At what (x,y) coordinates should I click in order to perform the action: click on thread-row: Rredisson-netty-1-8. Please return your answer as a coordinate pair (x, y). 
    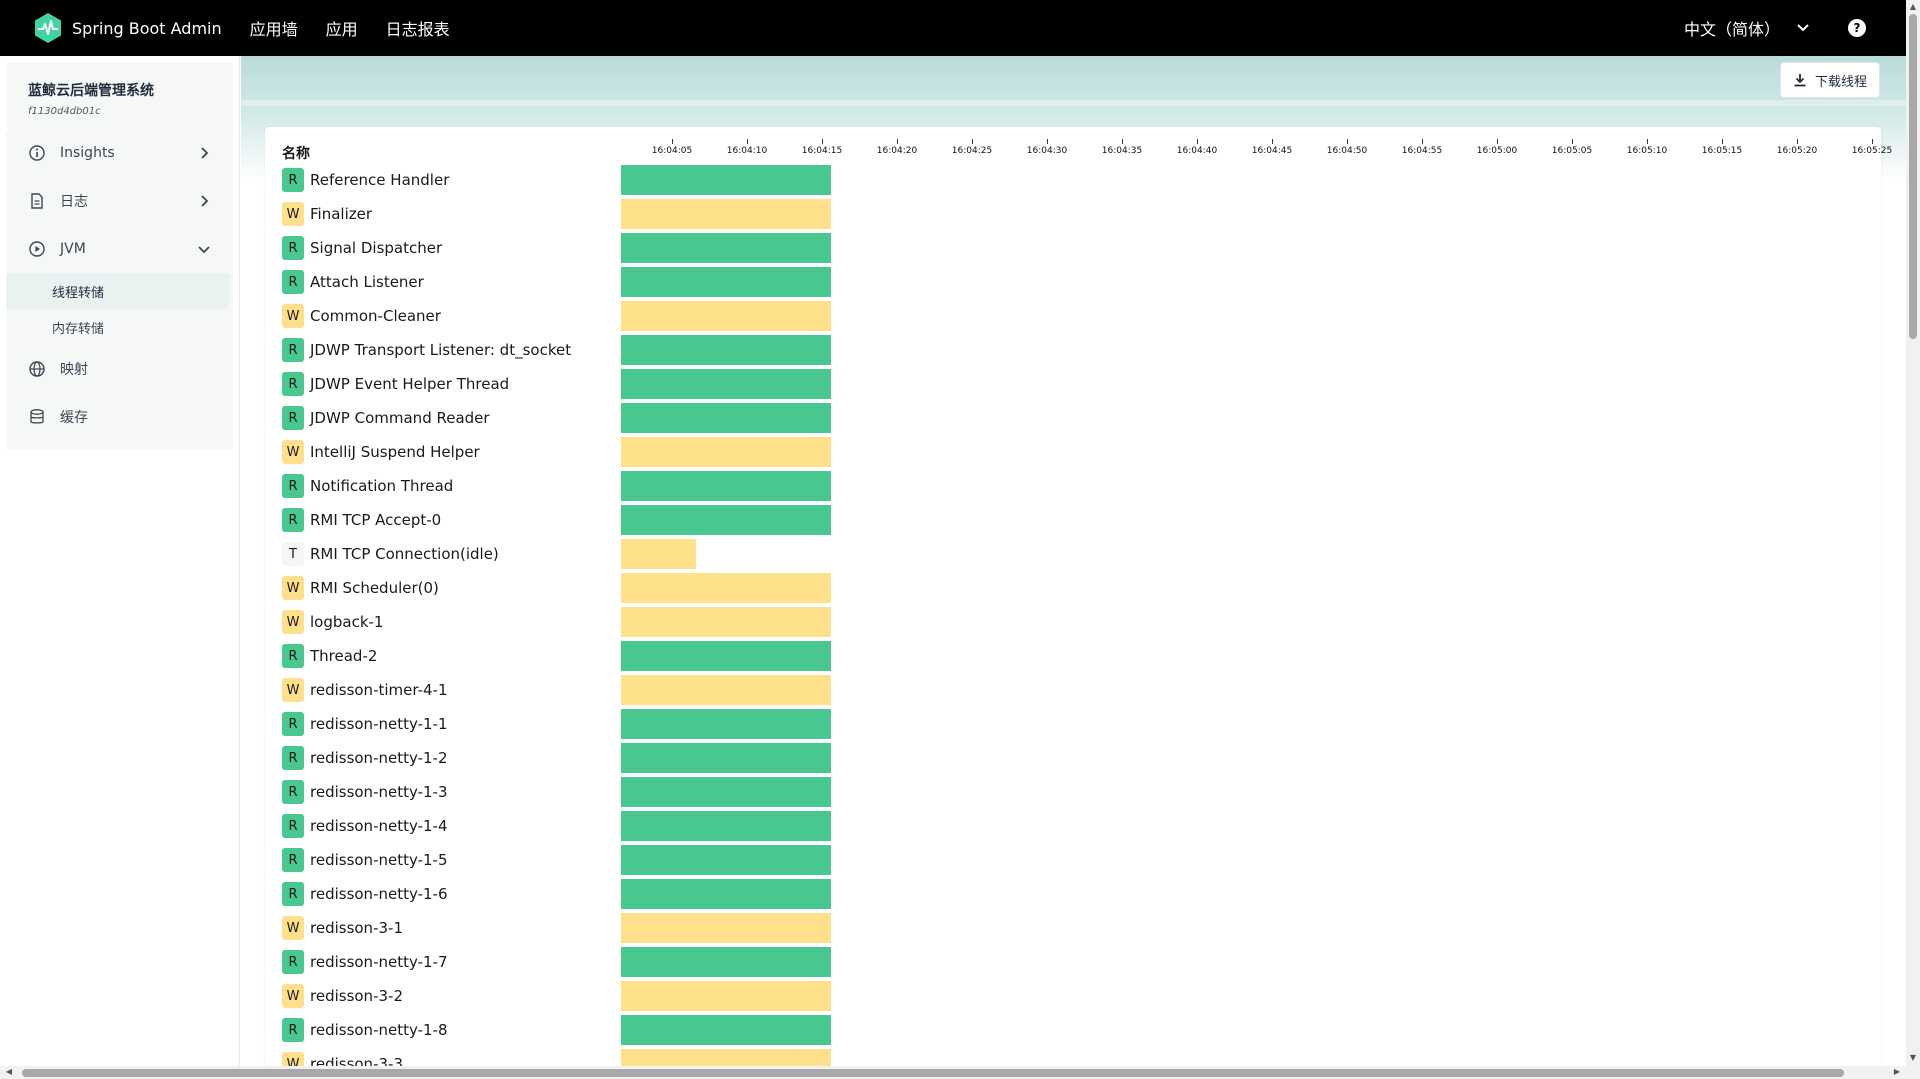
    Looking at the image, I should click on (1062, 1030).